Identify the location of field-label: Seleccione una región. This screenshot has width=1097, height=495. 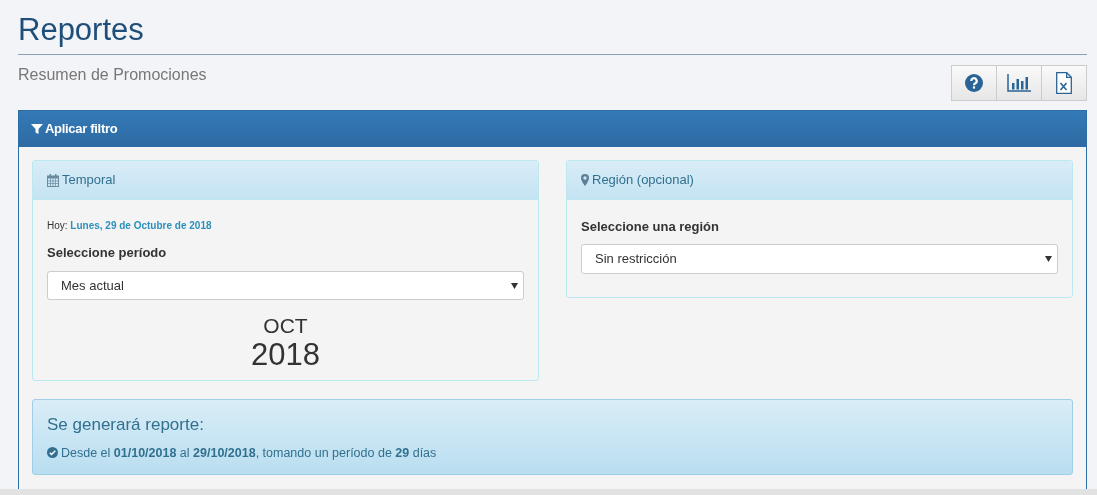
(650, 227).